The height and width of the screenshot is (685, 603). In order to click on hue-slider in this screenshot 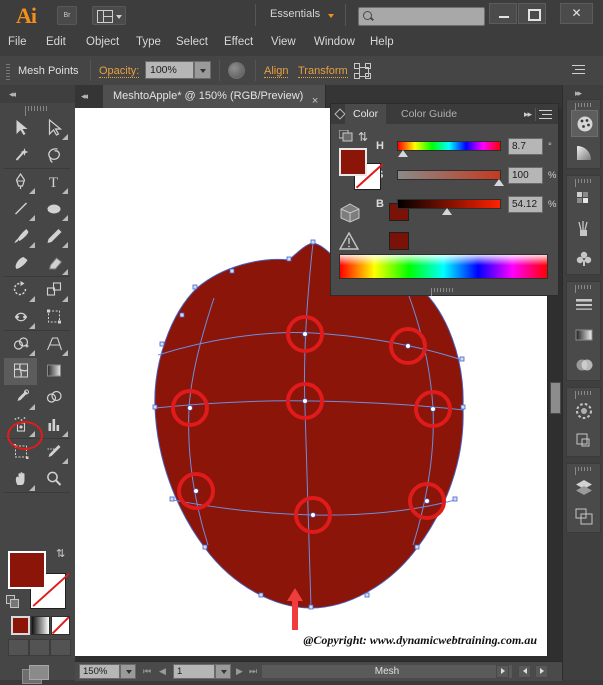, I will do `click(449, 146)`.